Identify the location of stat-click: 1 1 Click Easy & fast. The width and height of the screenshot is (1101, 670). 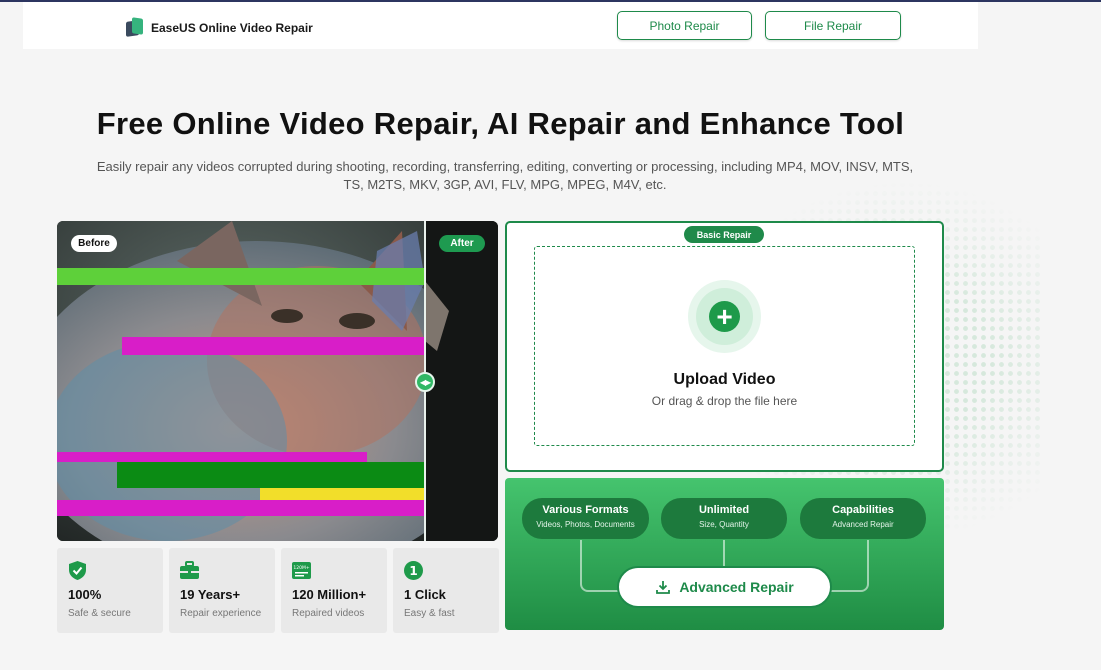
(446, 590).